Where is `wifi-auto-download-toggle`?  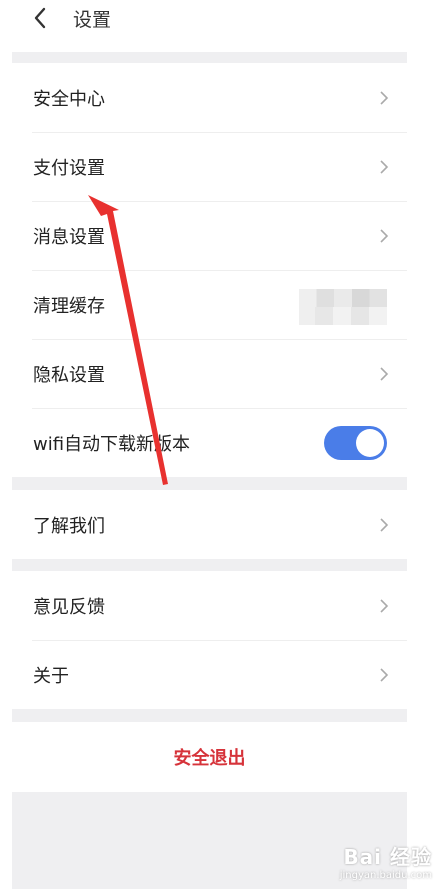
wifi-auto-download-toggle is located at coordinates (355, 442).